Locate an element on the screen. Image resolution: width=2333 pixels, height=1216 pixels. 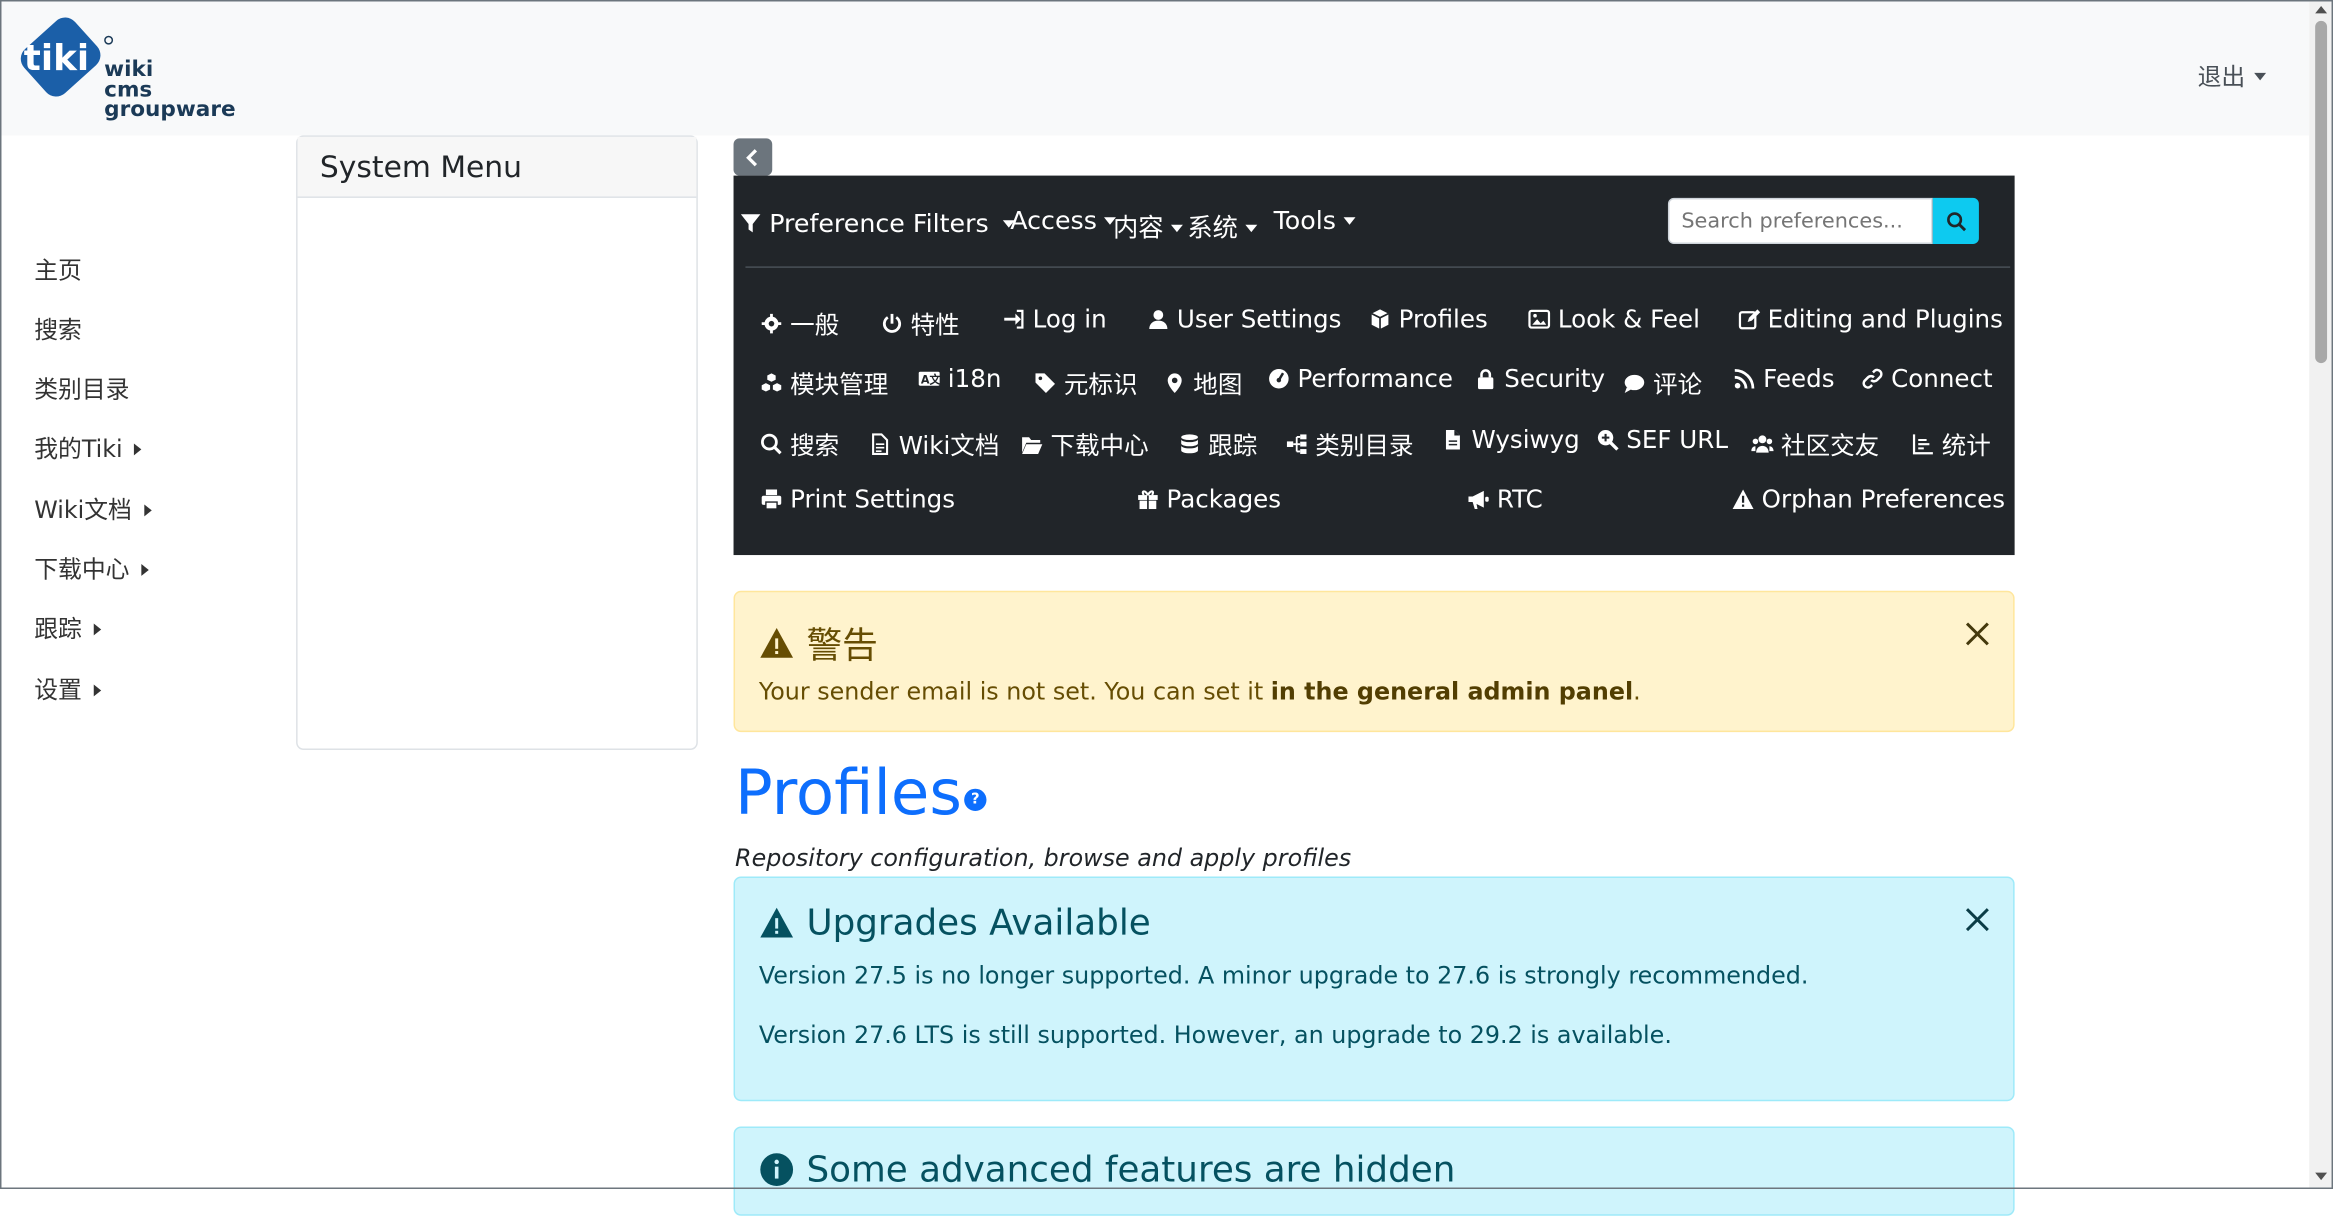
search-preferences-input is located at coordinates (1800, 221).